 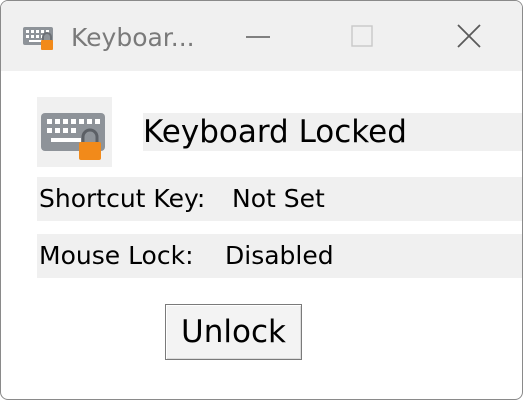 I want to click on status-bar: Keyboard Locked, so click(x=332, y=132).